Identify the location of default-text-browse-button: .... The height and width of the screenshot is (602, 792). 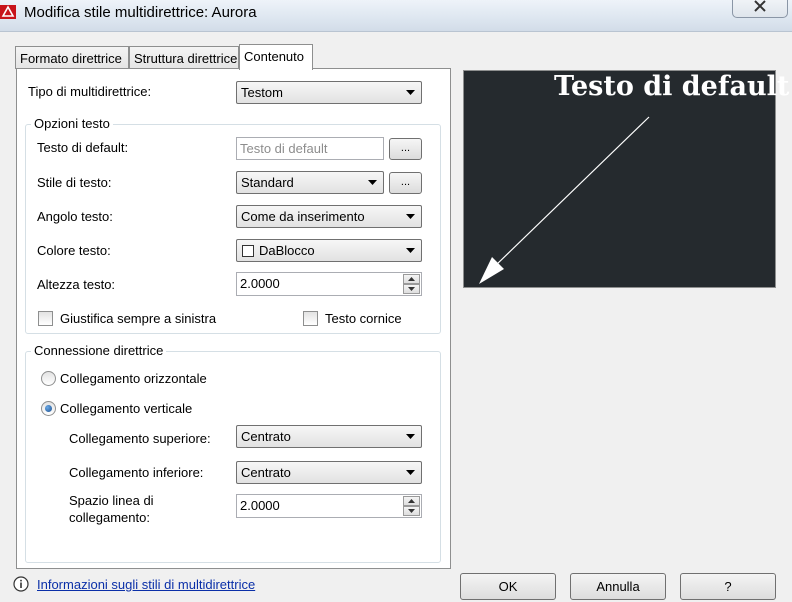
(405, 149).